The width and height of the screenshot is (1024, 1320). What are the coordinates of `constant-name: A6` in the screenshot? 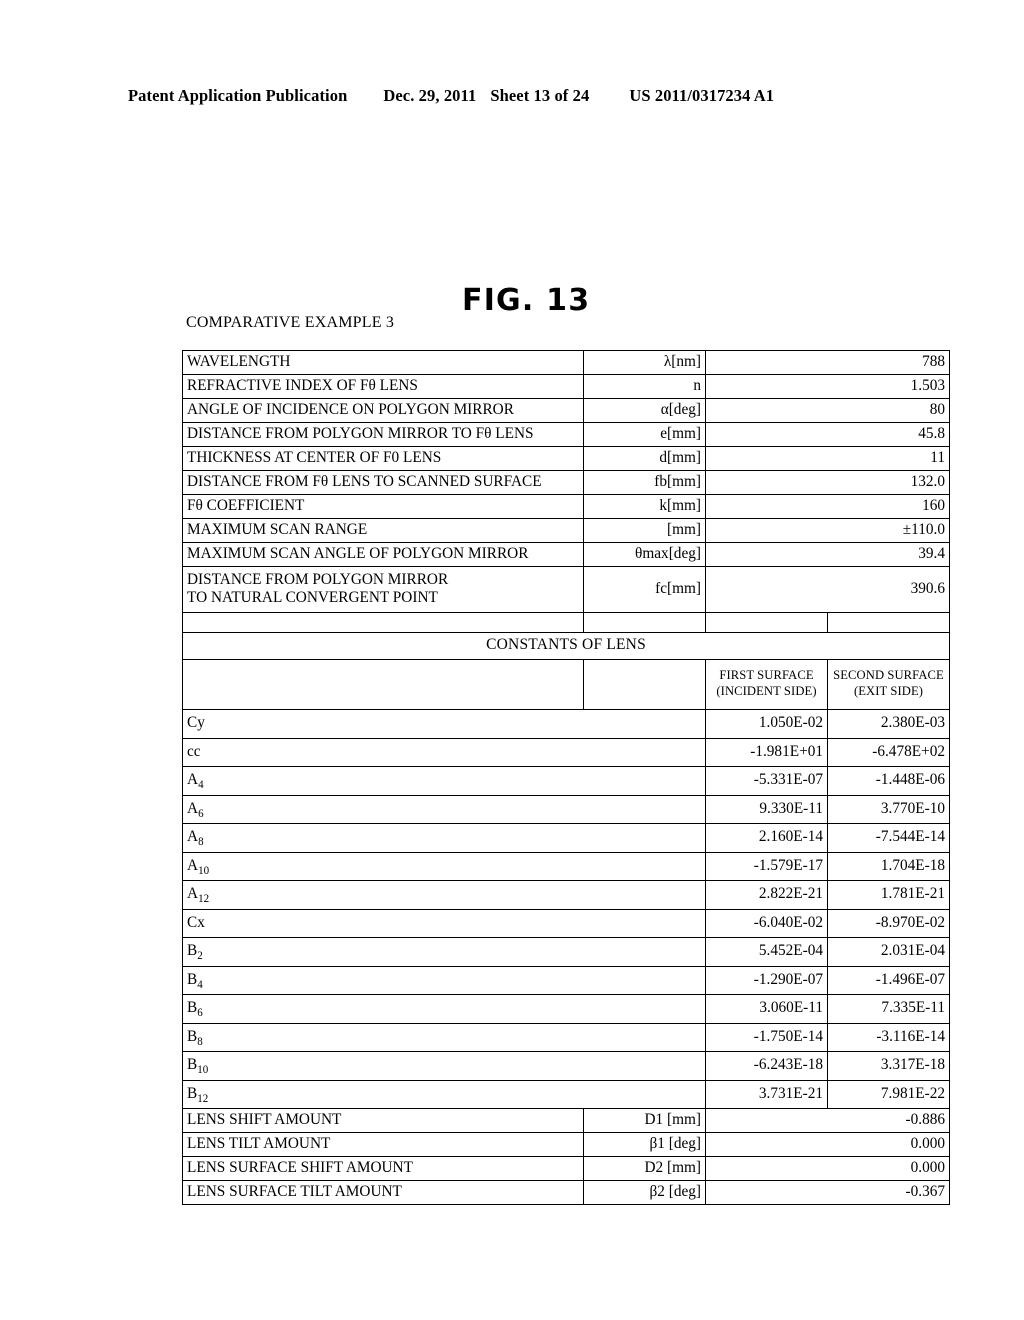 It's located at (444, 809).